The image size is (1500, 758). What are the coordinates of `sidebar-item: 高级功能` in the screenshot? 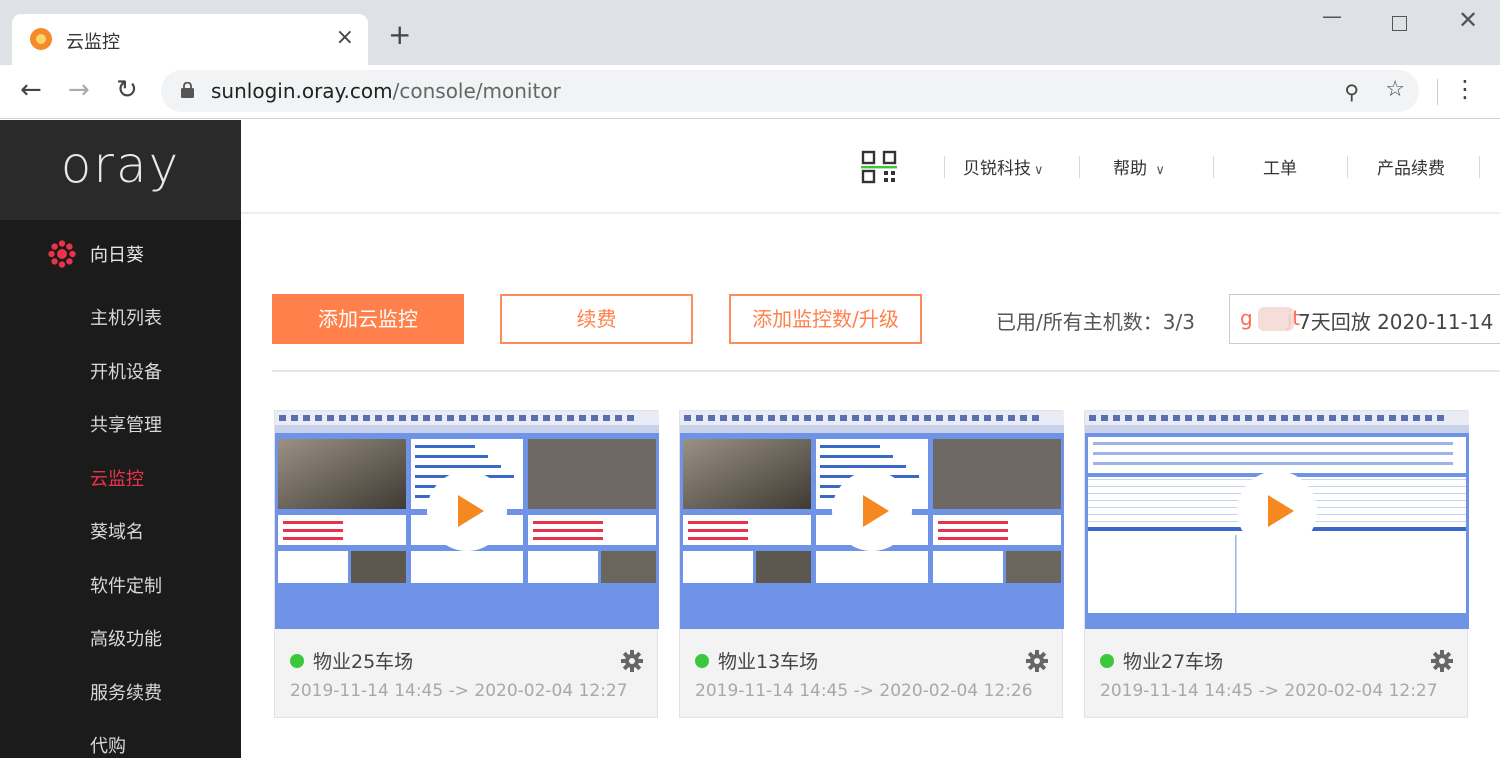 It's located at (126, 638).